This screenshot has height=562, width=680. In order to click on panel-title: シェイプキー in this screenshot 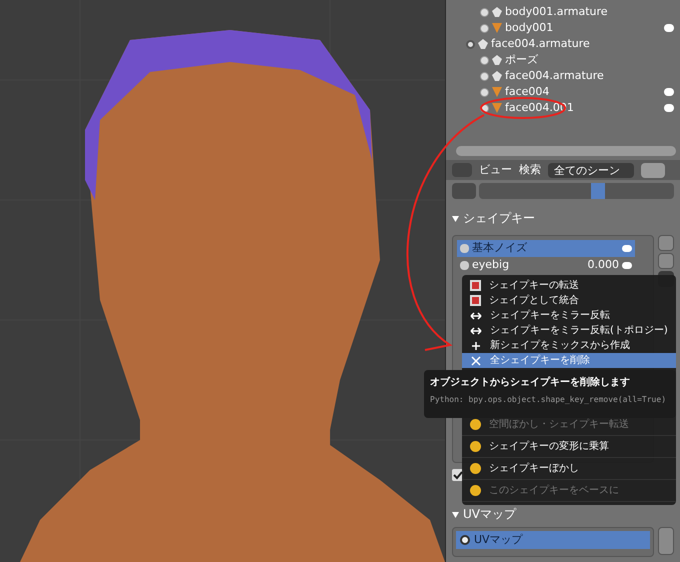, I will do `click(499, 218)`.